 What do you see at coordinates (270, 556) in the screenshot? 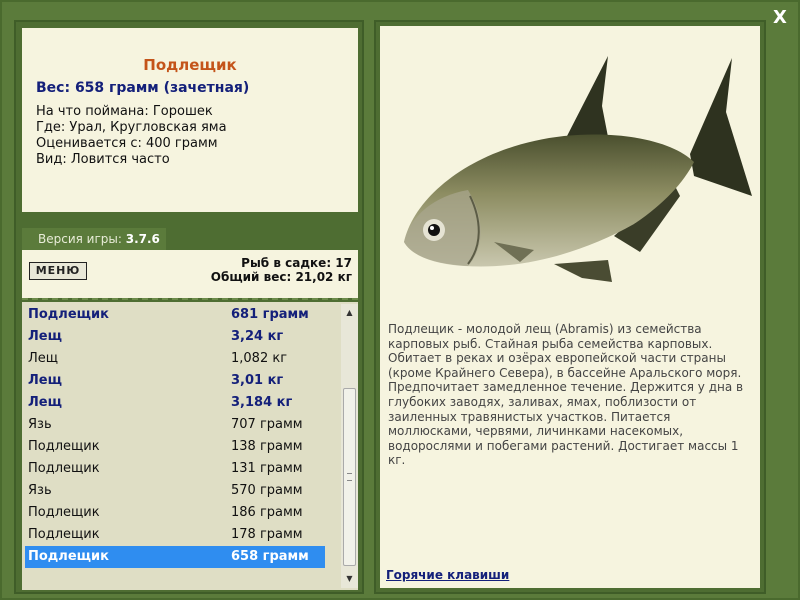
I see `catch-fish-weight: 658 грамм` at bounding box center [270, 556].